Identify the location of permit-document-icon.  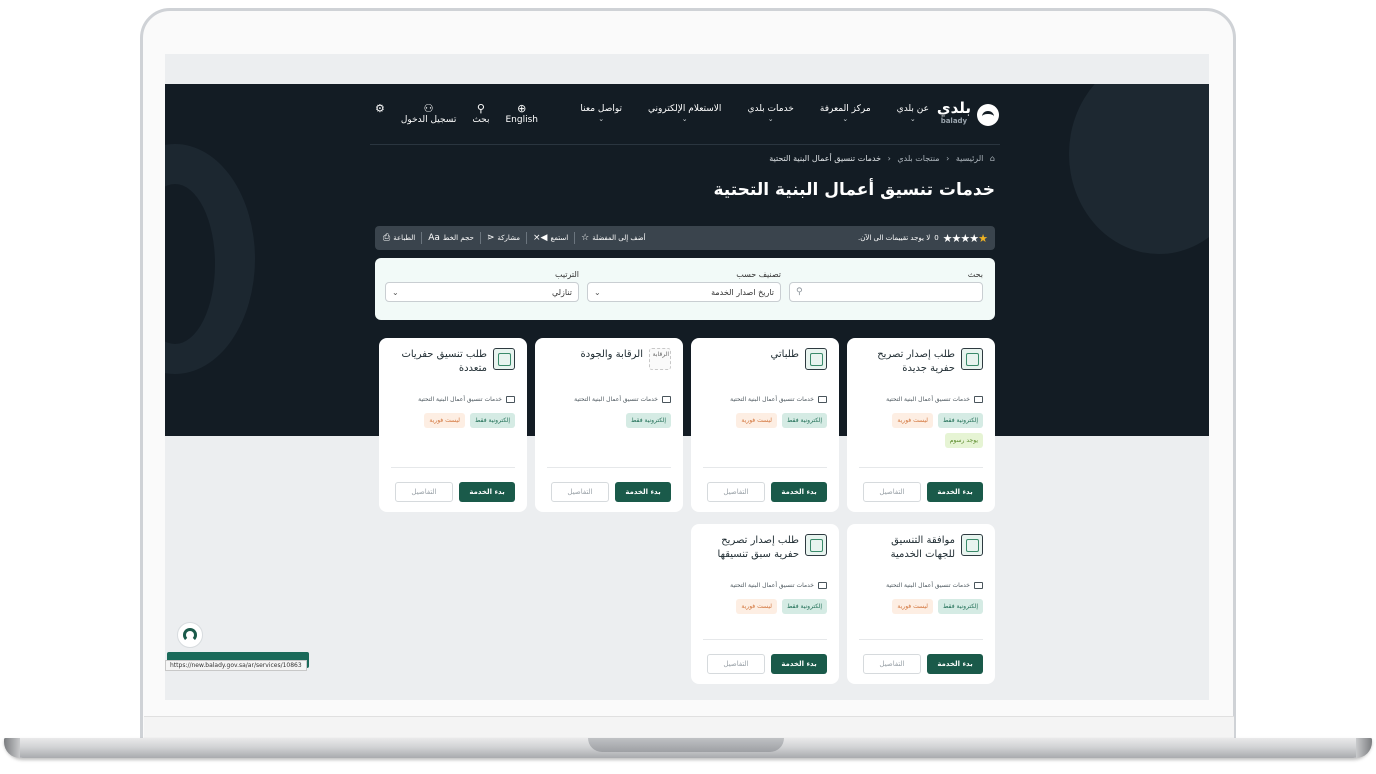
(816, 545).